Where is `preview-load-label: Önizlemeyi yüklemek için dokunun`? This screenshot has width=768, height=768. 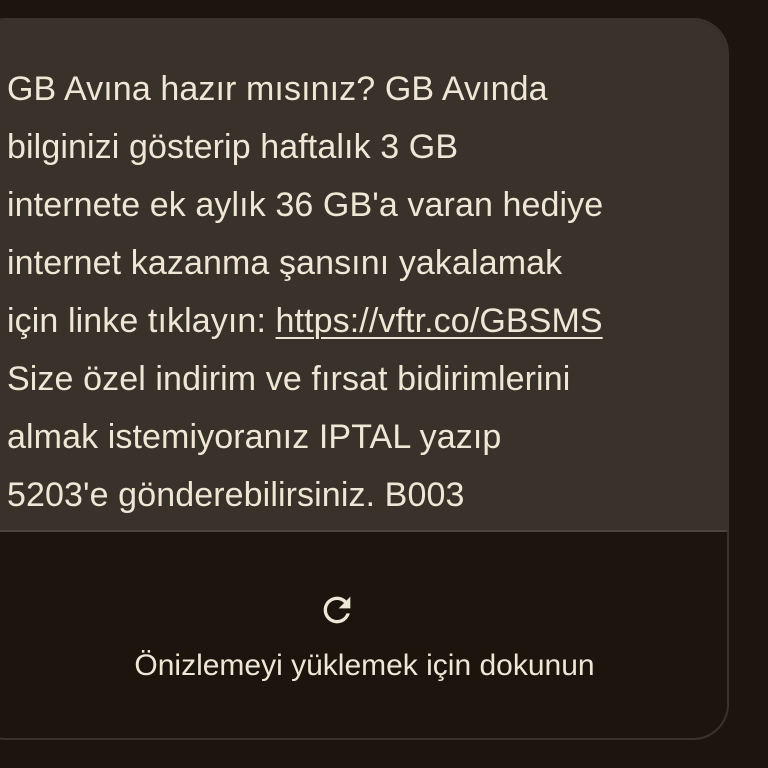 preview-load-label: Önizlemeyi yüklemek için dokunun is located at coordinates (363, 666).